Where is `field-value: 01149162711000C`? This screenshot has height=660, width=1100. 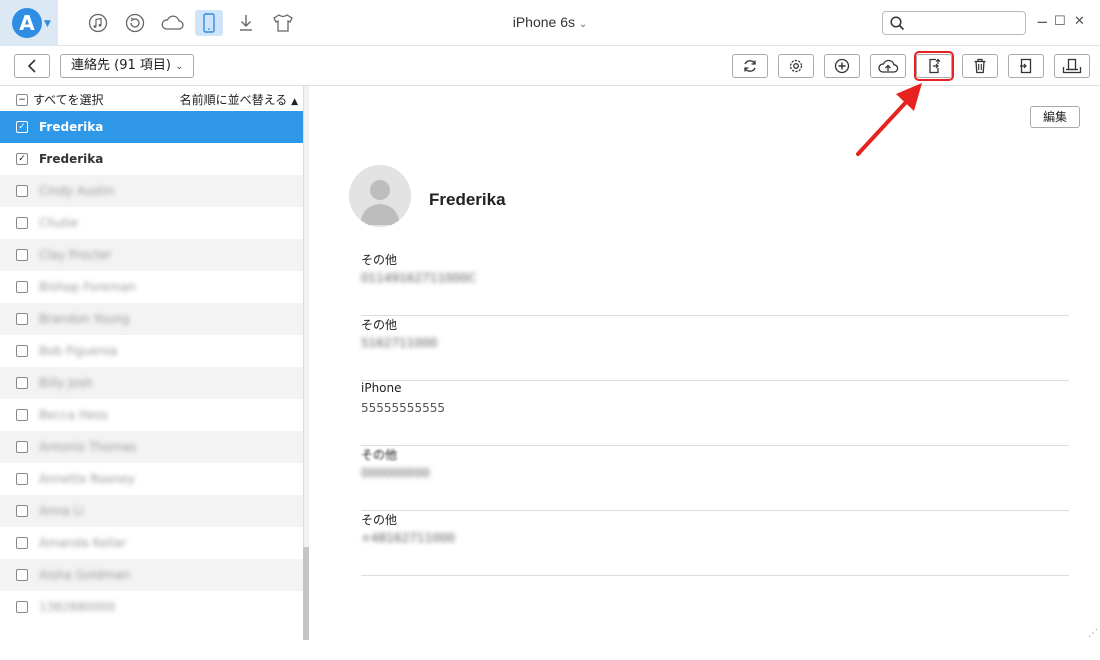 field-value: 01149162711000C is located at coordinates (419, 278).